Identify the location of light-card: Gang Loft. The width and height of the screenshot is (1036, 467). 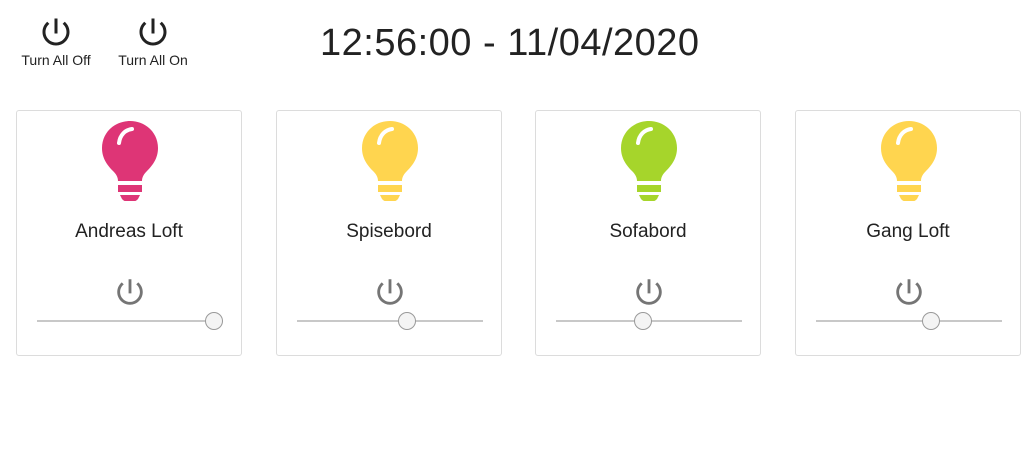
(908, 233).